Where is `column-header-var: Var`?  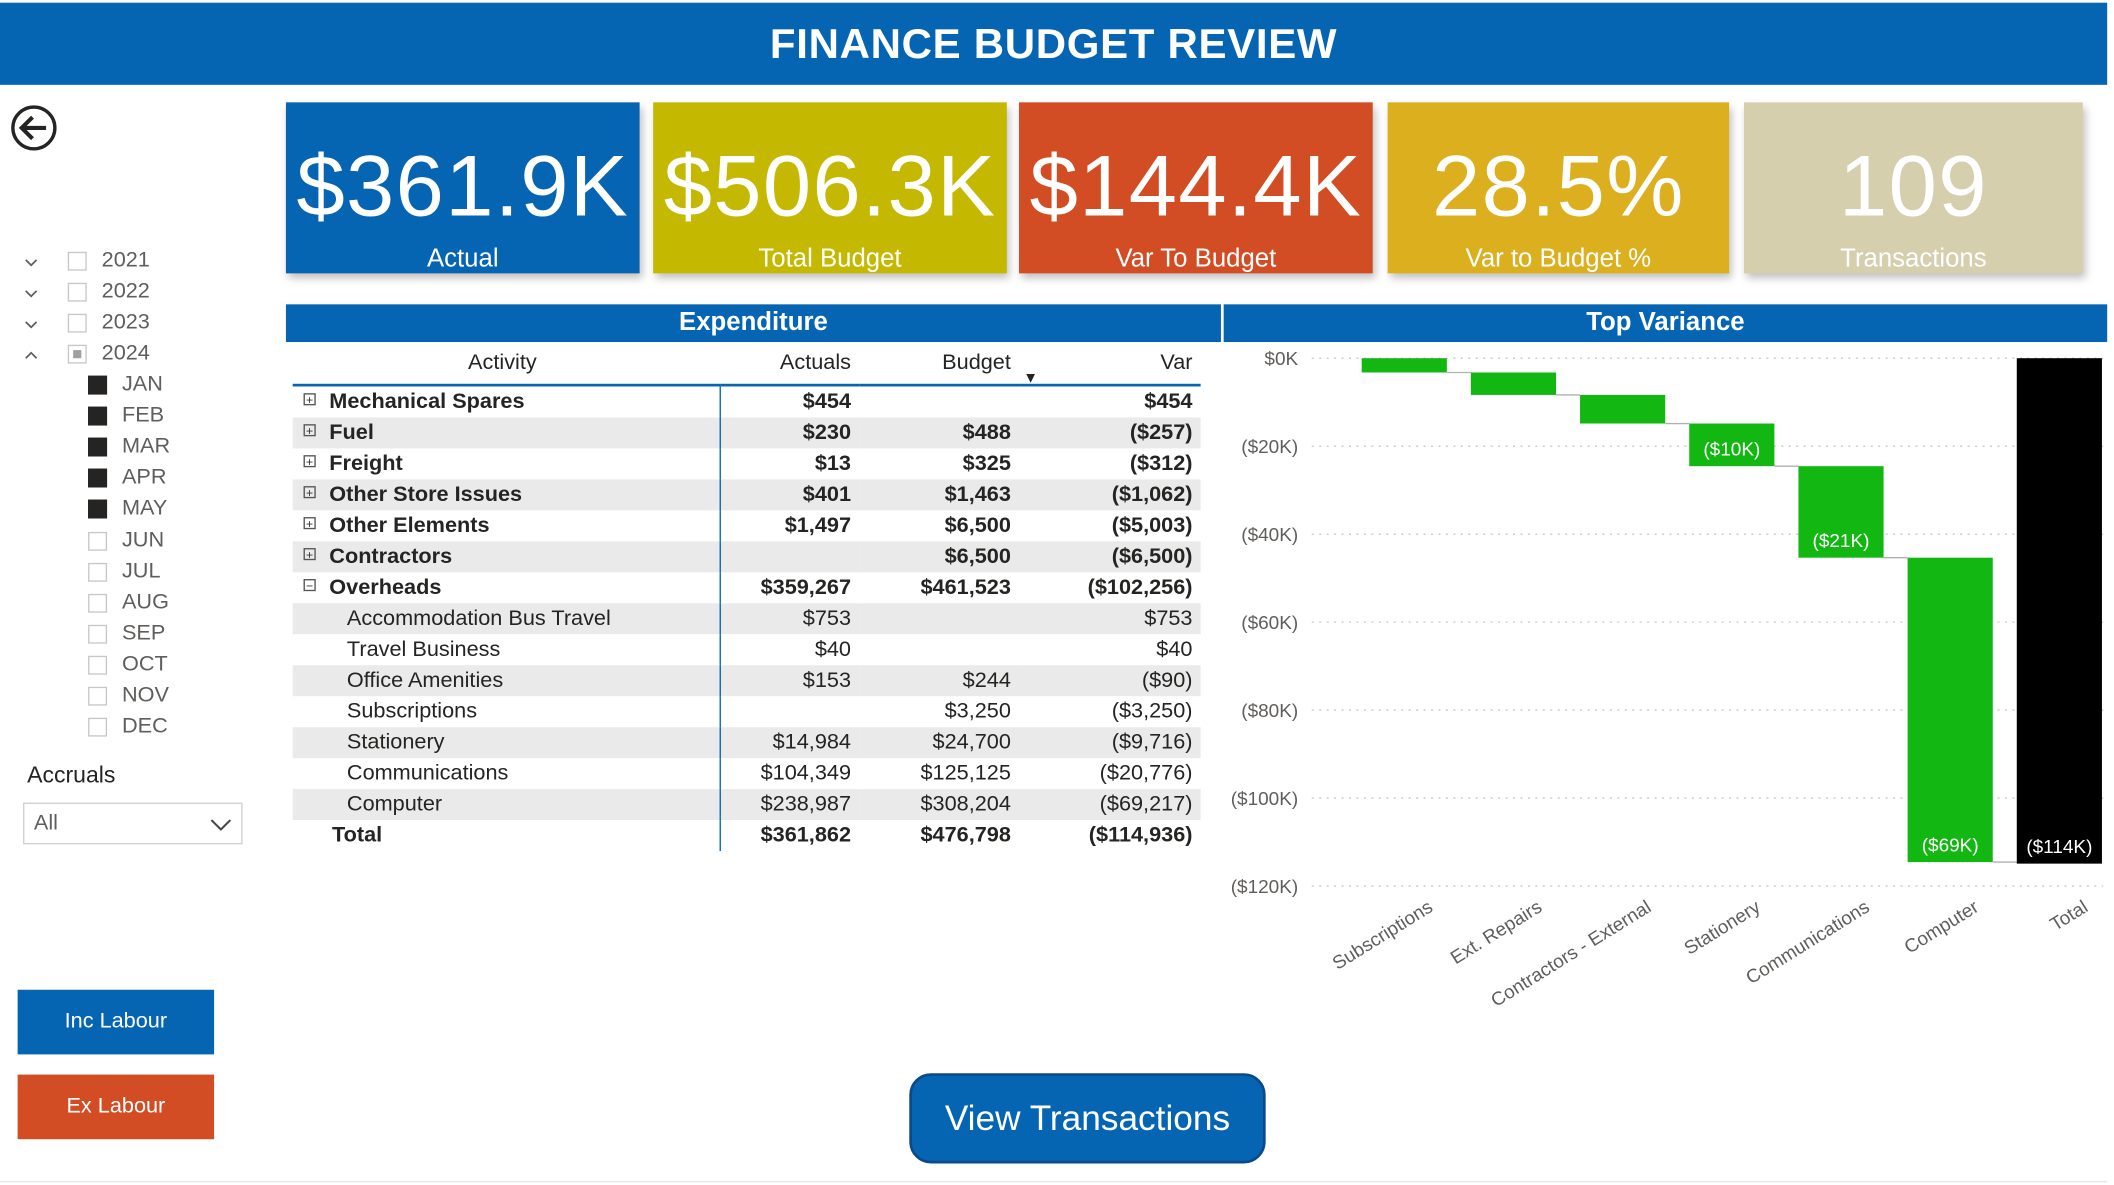 column-header-var: Var is located at coordinates (1110, 365).